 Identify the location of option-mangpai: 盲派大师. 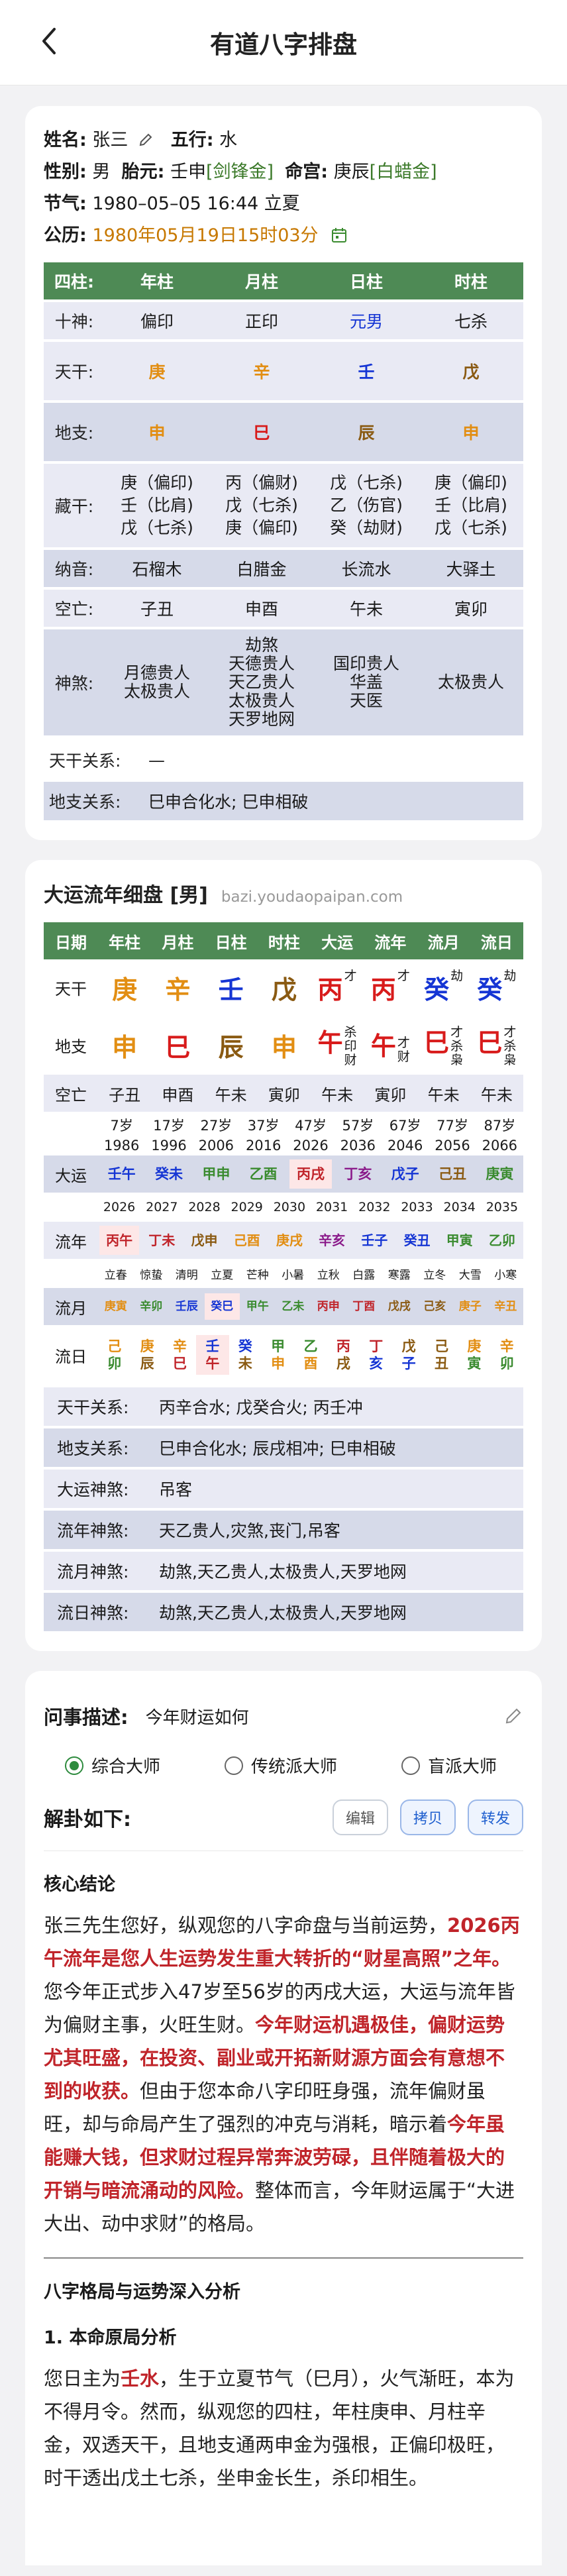
(449, 1765).